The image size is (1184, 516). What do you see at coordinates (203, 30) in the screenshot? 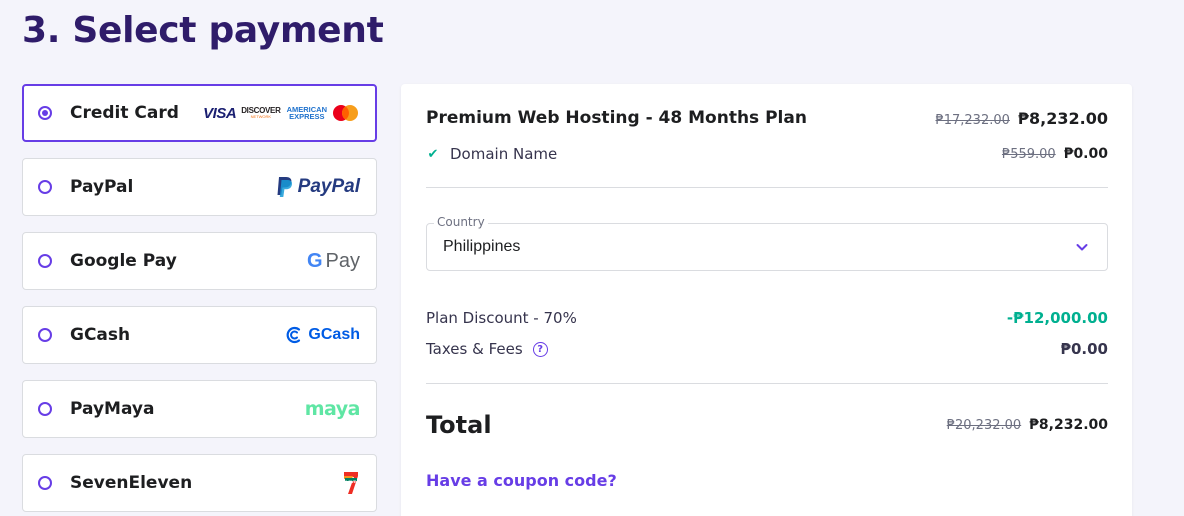
I see `page-title: 3. Select payment` at bounding box center [203, 30].